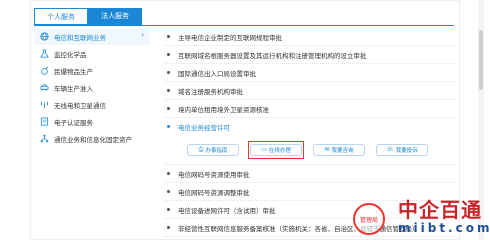  What do you see at coordinates (44, 121) in the screenshot?
I see `certificate-icon` at bounding box center [44, 121].